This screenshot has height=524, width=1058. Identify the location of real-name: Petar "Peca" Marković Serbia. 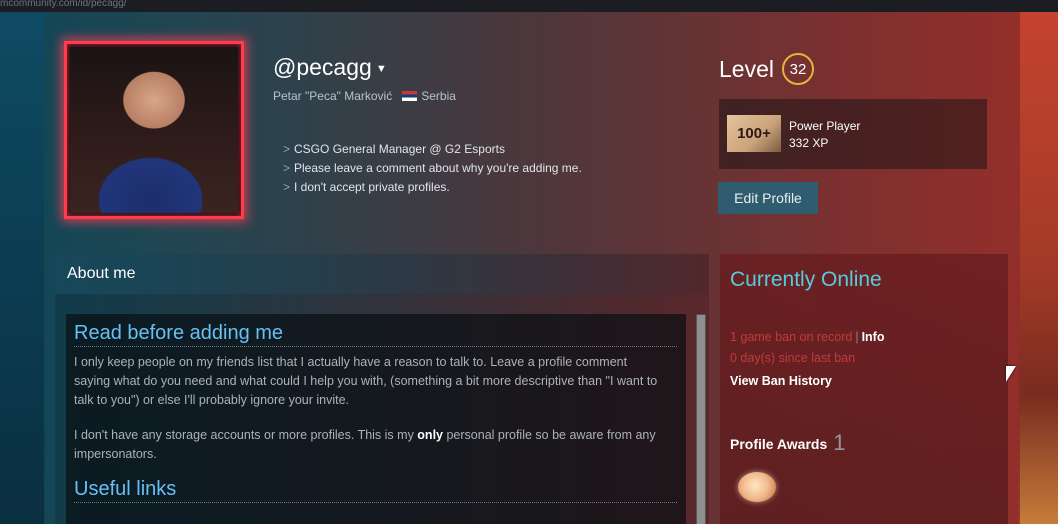
(364, 96).